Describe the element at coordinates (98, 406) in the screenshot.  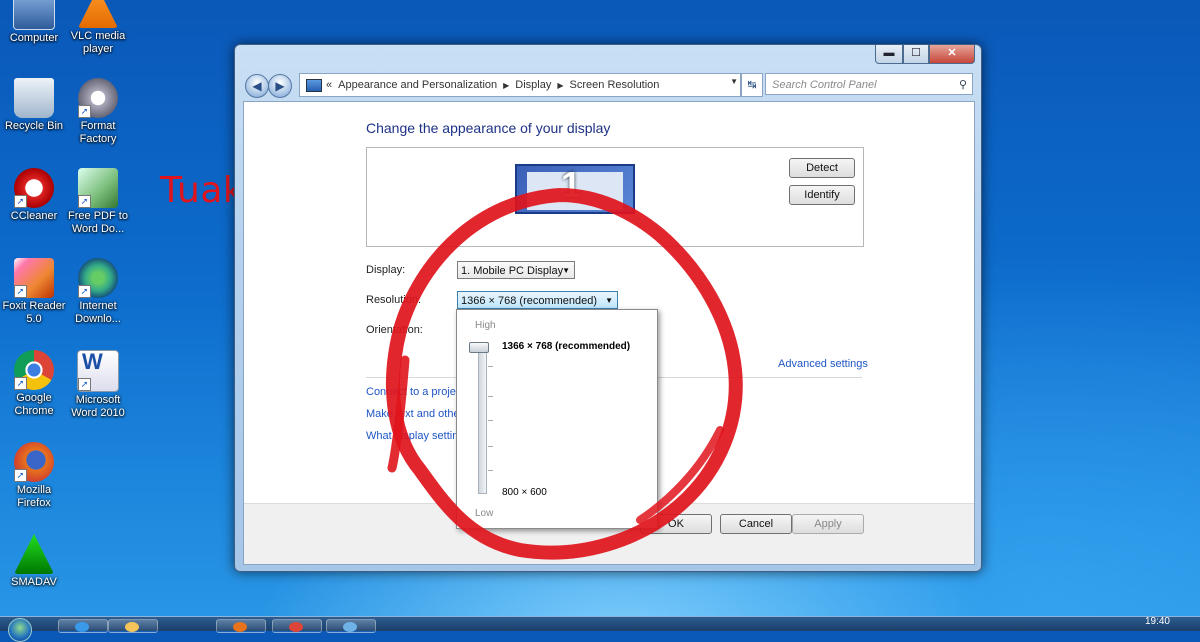
I see `desktop-icon-label: Microsoft Word 2010` at that location.